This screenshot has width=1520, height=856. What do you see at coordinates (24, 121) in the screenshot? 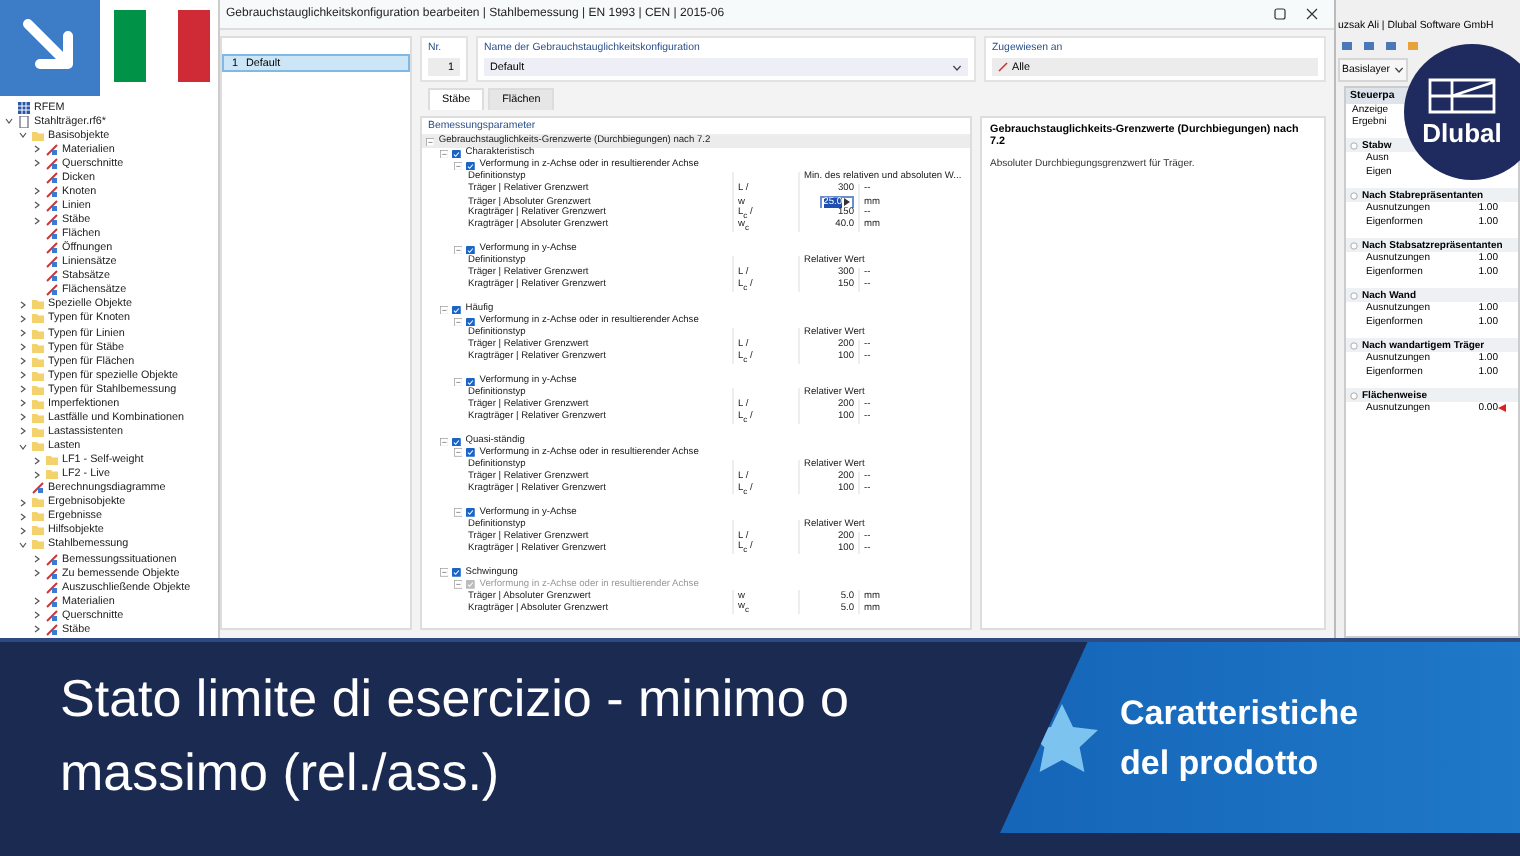
I see `file-icon` at bounding box center [24, 121].